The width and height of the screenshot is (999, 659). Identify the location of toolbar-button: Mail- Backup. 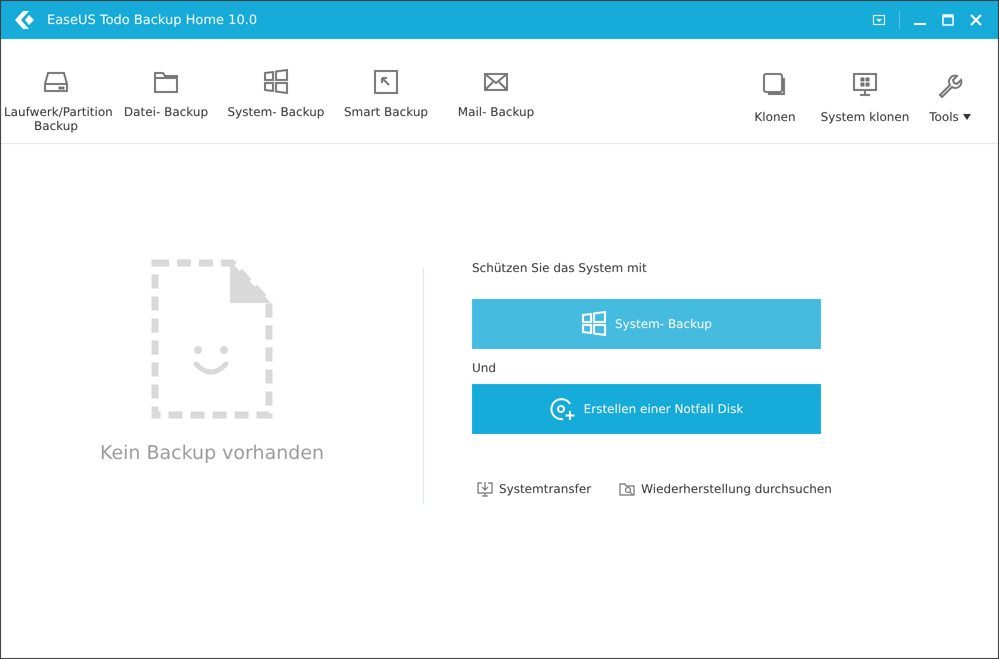
(496, 91).